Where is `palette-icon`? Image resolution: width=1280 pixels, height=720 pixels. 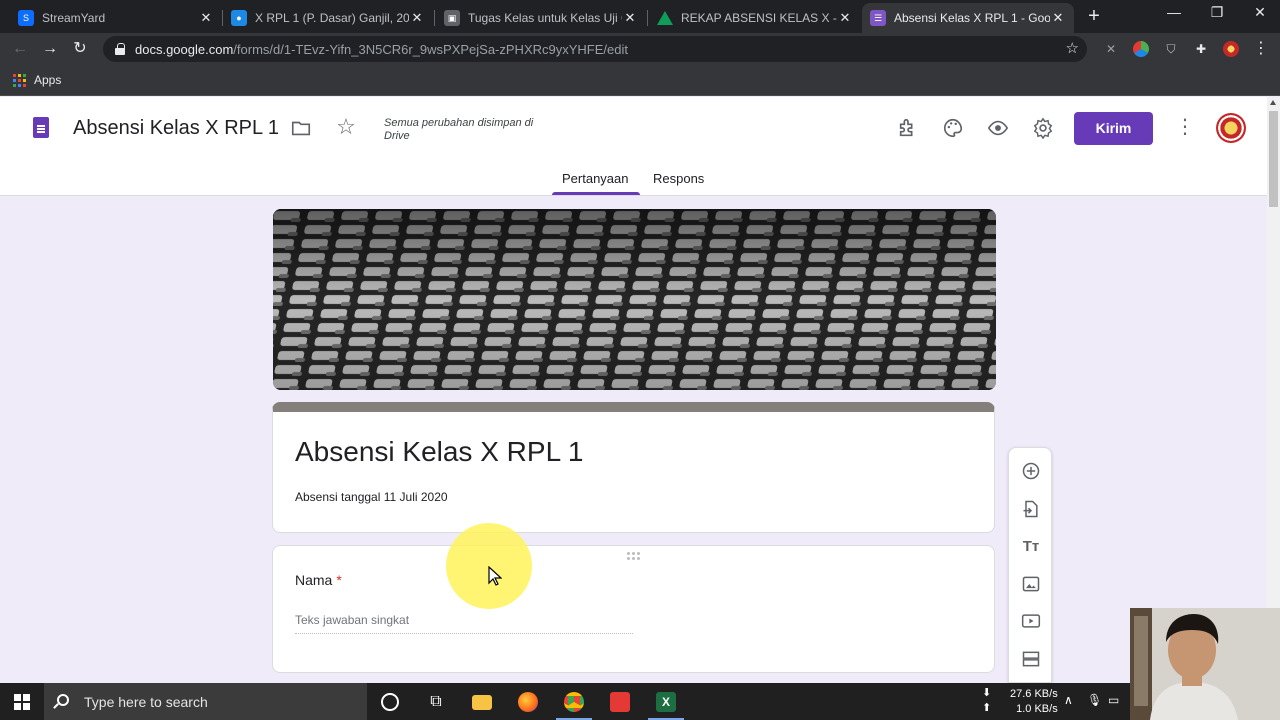 palette-icon is located at coordinates (953, 129).